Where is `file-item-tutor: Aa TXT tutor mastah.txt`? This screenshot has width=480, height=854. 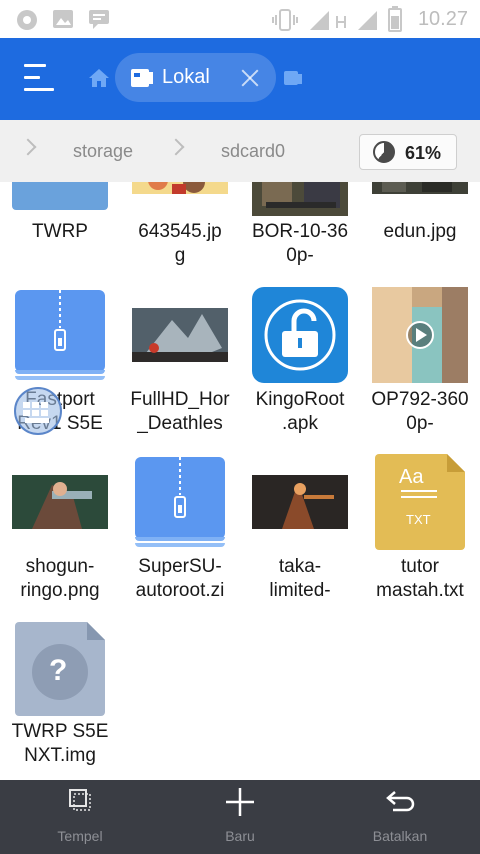 file-item-tutor: Aa TXT tutor mastah.txt is located at coordinates (420, 530).